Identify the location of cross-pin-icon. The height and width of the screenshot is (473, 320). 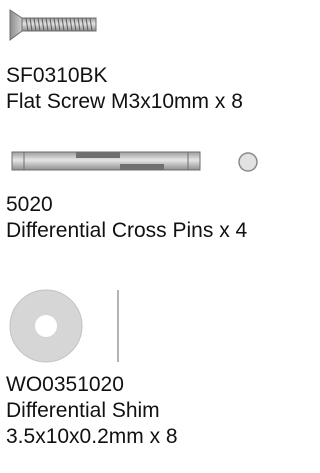
(106, 161).